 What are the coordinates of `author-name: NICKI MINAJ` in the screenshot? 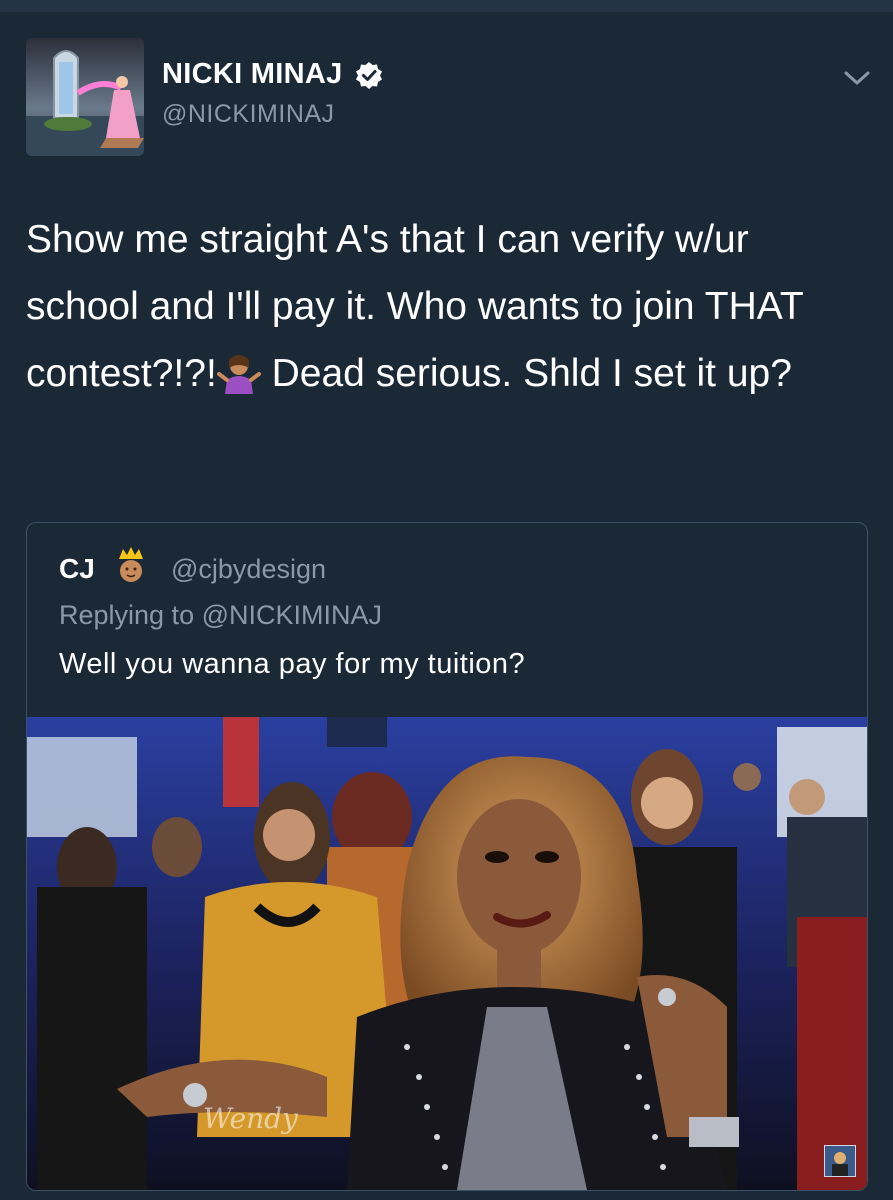 It's located at (272, 74).